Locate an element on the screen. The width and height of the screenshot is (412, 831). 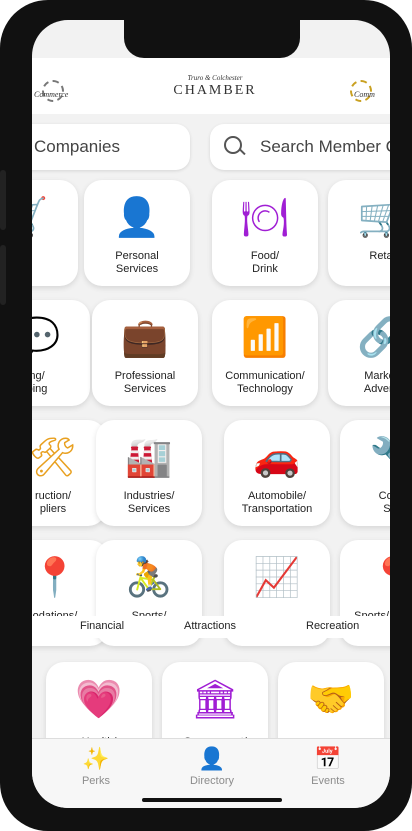
network-icon: 🔗 is located at coordinates (373, 338).